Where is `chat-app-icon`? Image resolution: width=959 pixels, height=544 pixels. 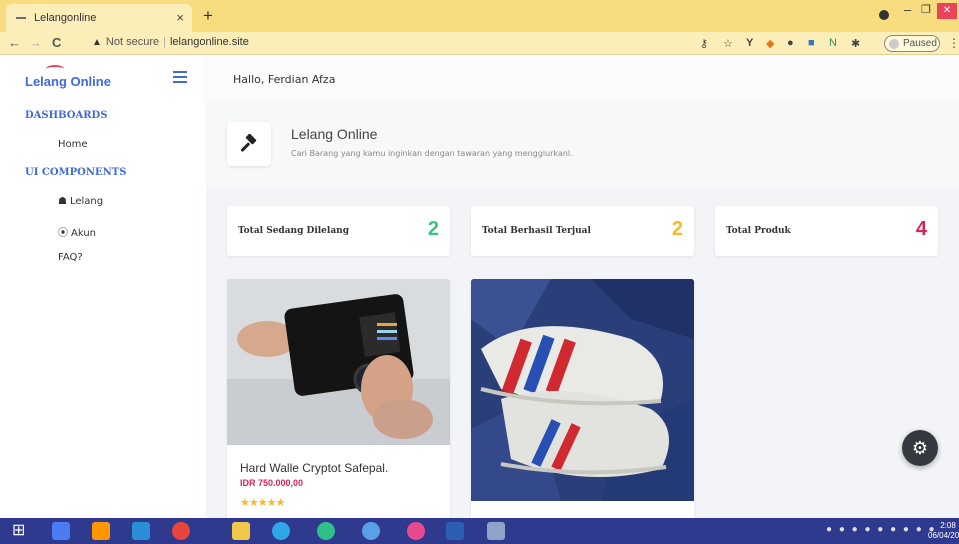
chat-app-icon is located at coordinates (371, 531).